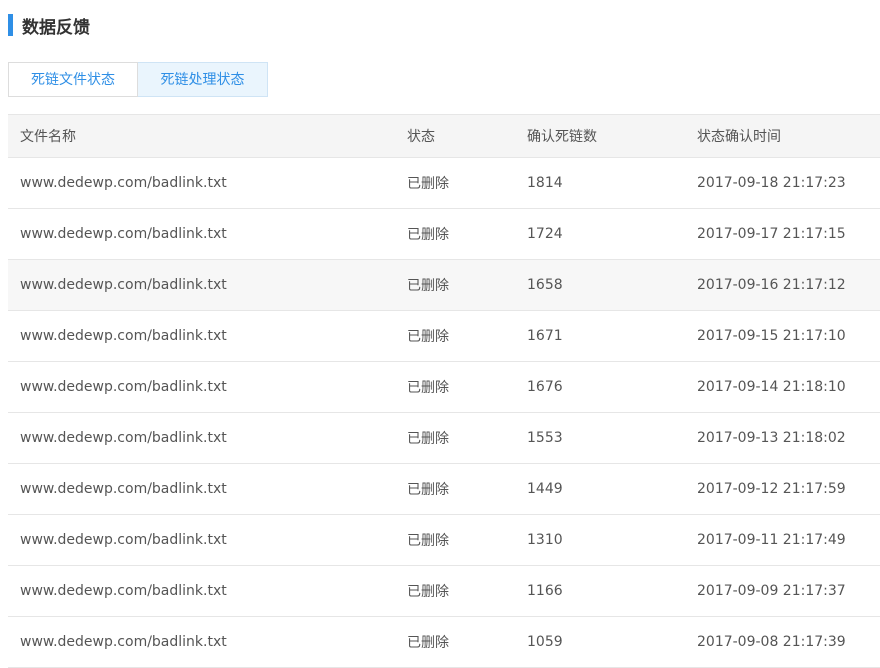 This screenshot has height=668, width=880. I want to click on table-header-row: 文件名称 状态 确认死链数 状态确认时间, so click(444, 136).